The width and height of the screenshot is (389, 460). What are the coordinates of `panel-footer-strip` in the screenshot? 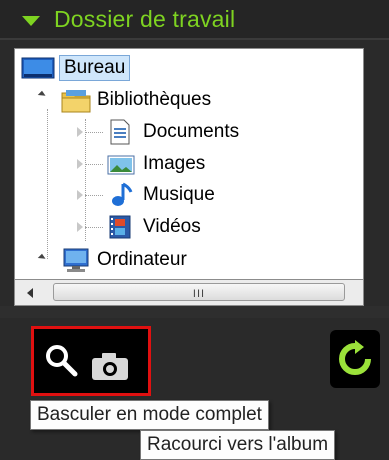 It's located at (194, 312).